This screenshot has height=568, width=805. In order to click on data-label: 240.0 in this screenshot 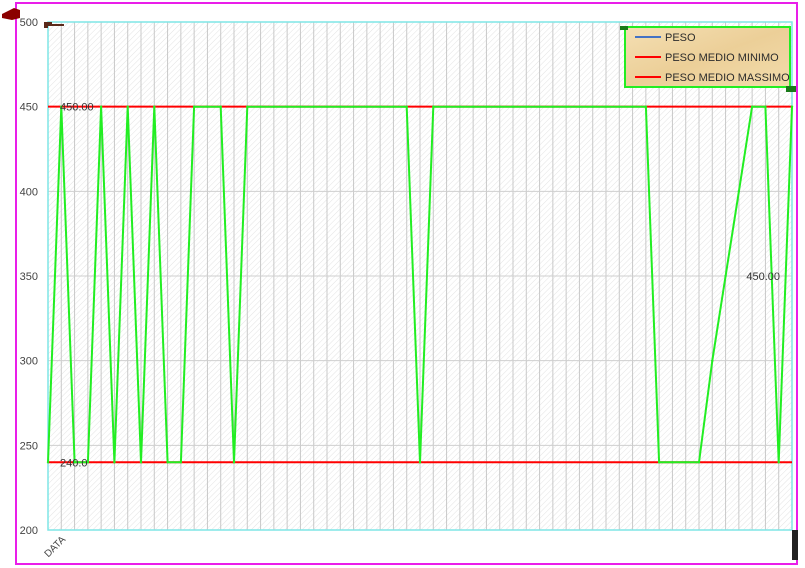, I will do `click(74, 463)`.